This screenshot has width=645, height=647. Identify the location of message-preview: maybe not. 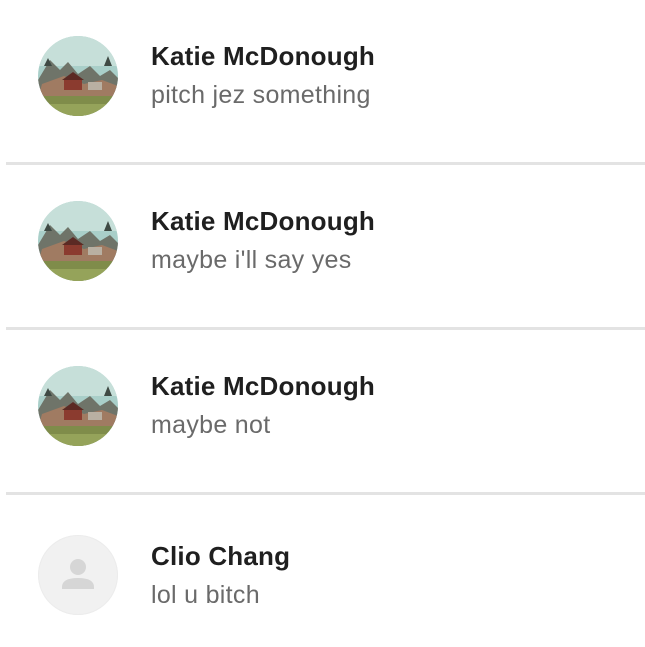
(211, 425).